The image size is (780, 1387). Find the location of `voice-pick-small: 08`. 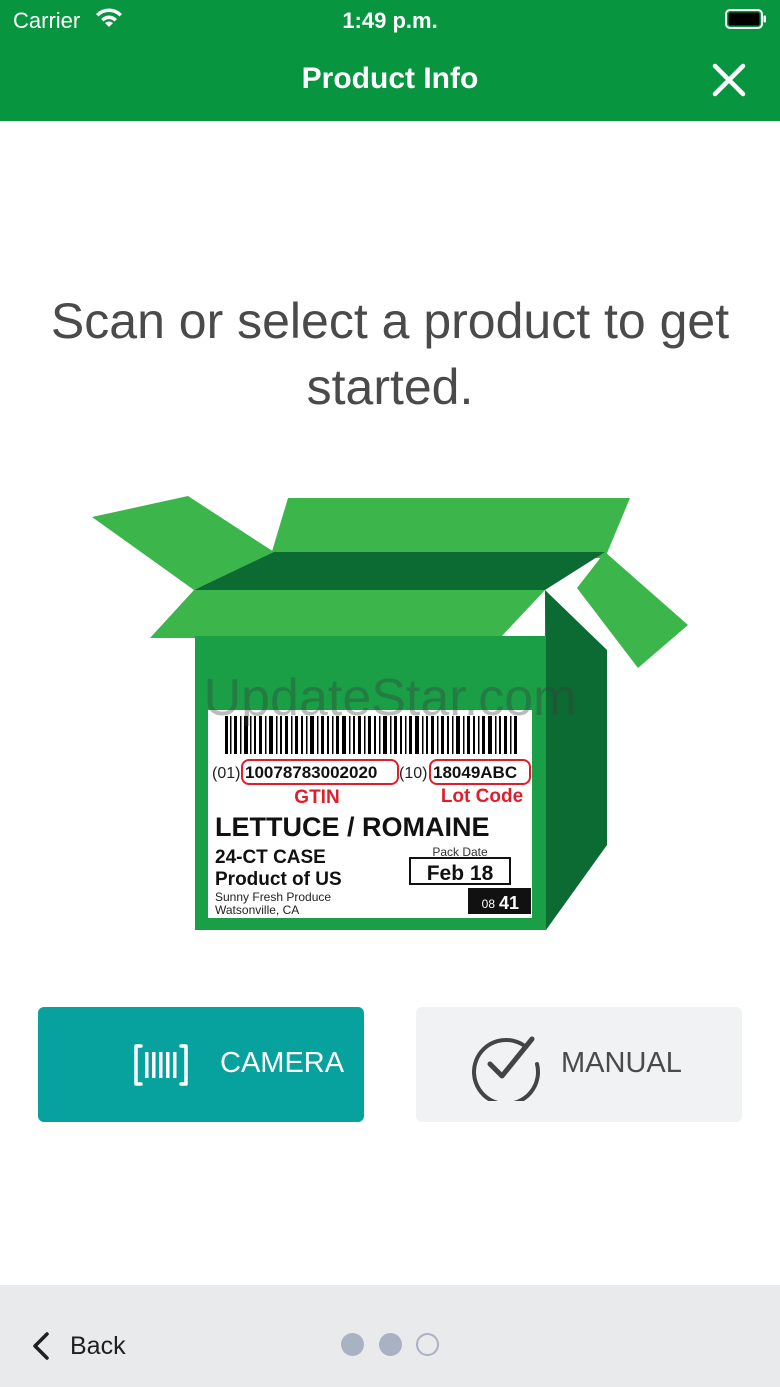

voice-pick-small: 08 is located at coordinates (489, 904).